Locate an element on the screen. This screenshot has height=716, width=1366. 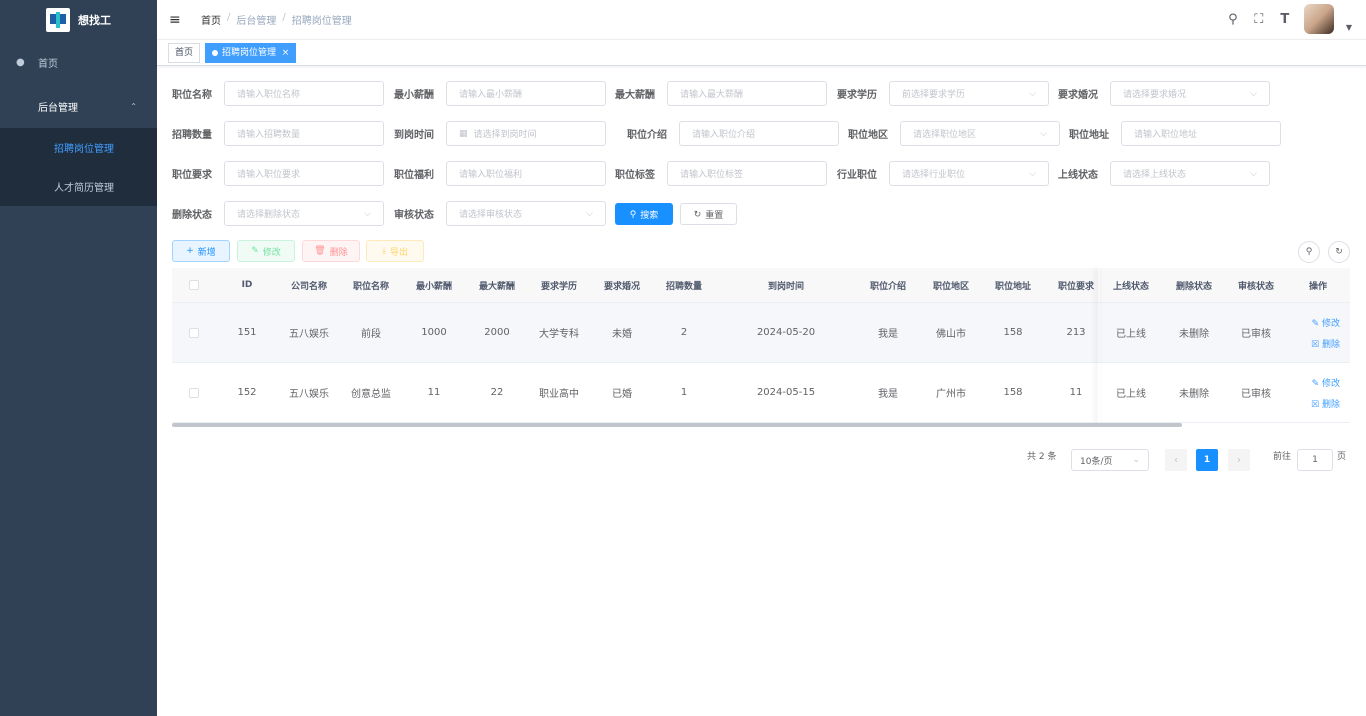
form-label: 职位地区 is located at coordinates (868, 135).